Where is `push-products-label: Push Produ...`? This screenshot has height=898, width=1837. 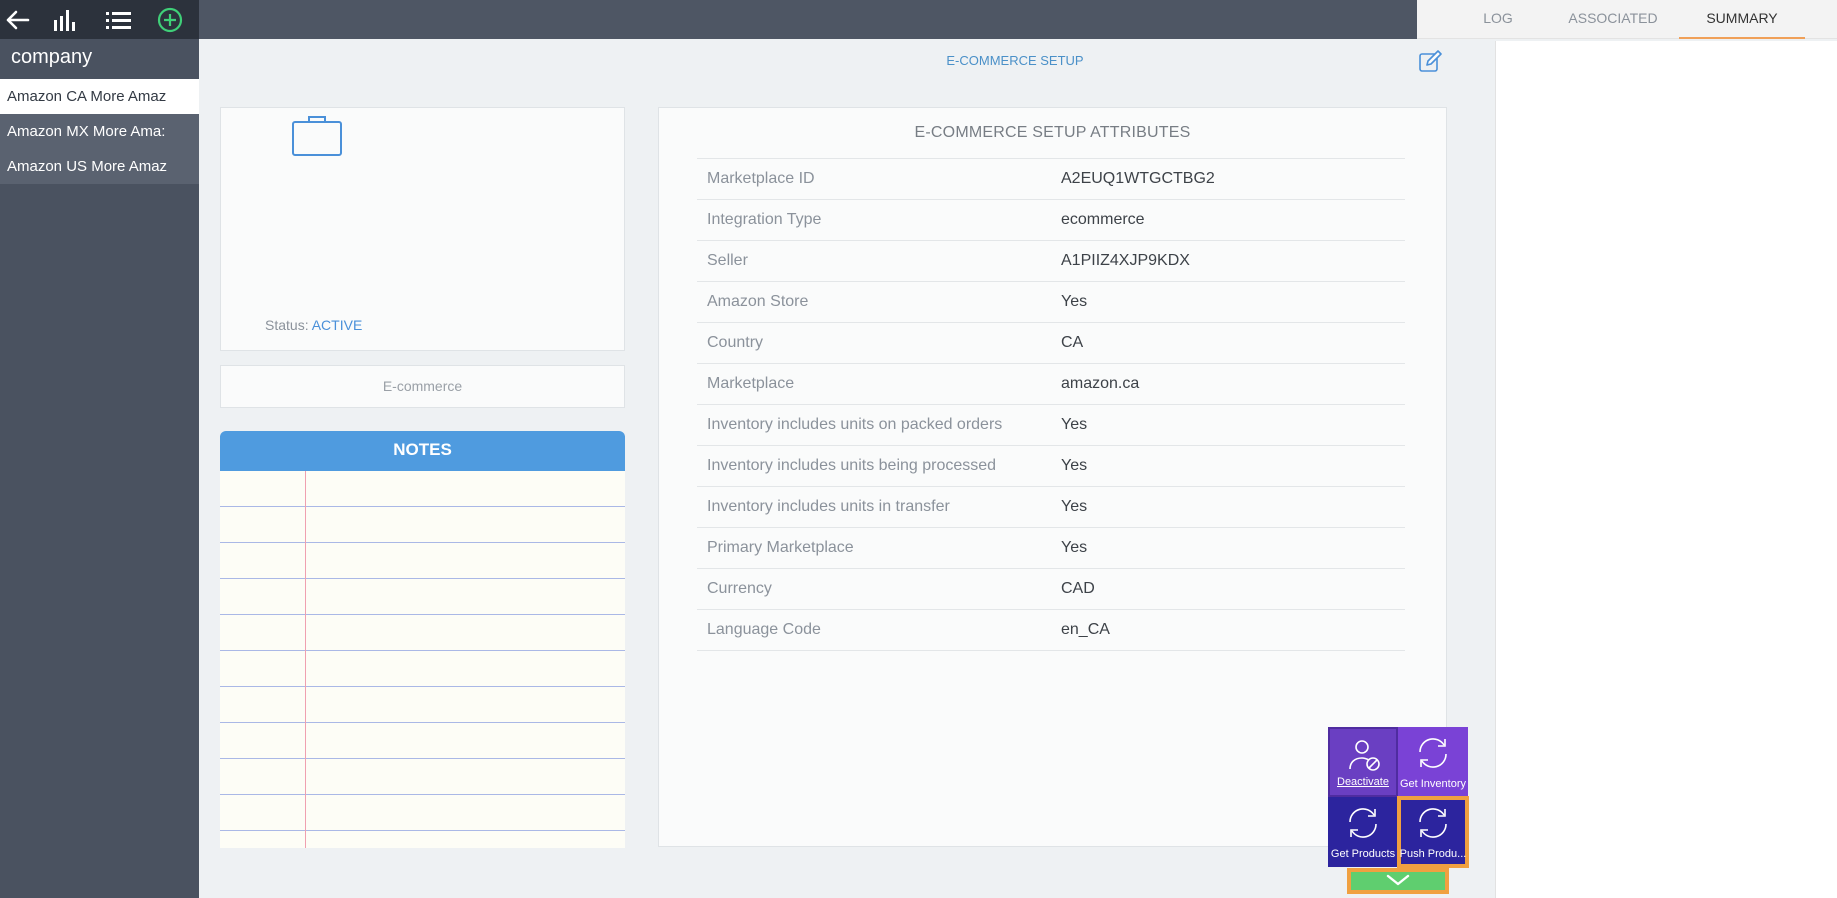
push-products-label: Push Produ... is located at coordinates (1433, 854).